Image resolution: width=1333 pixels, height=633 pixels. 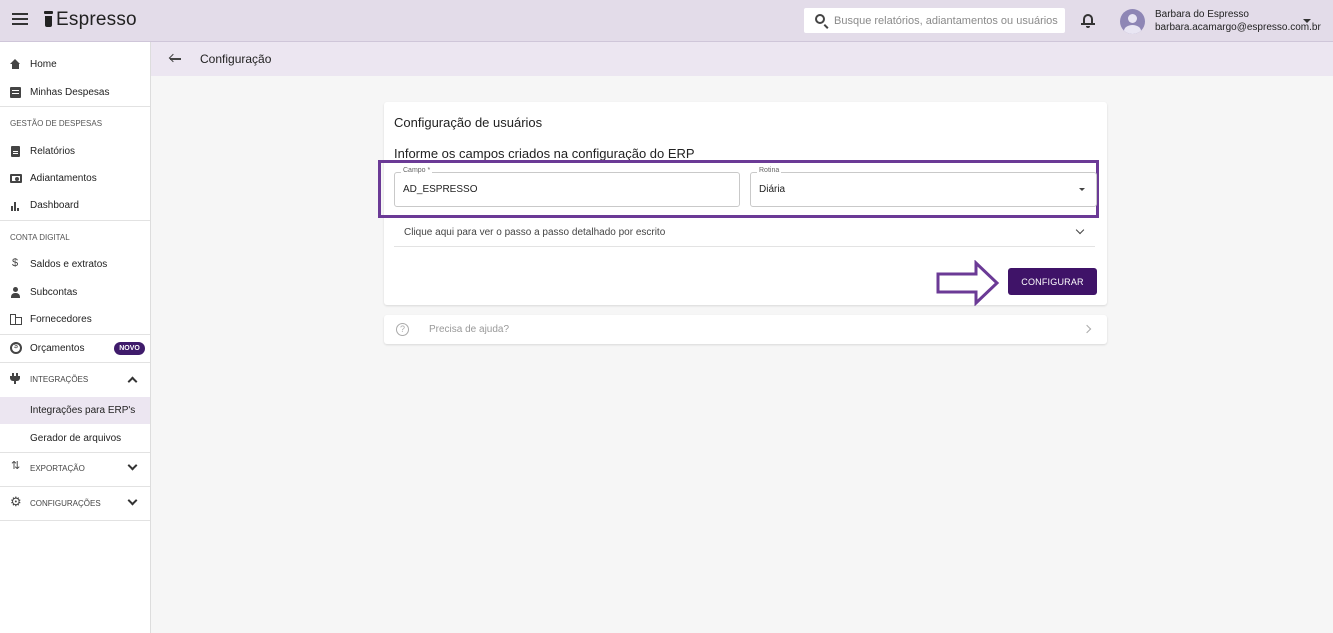 What do you see at coordinates (53, 151) in the screenshot?
I see `sidebar-item-label: Relatórios` at bounding box center [53, 151].